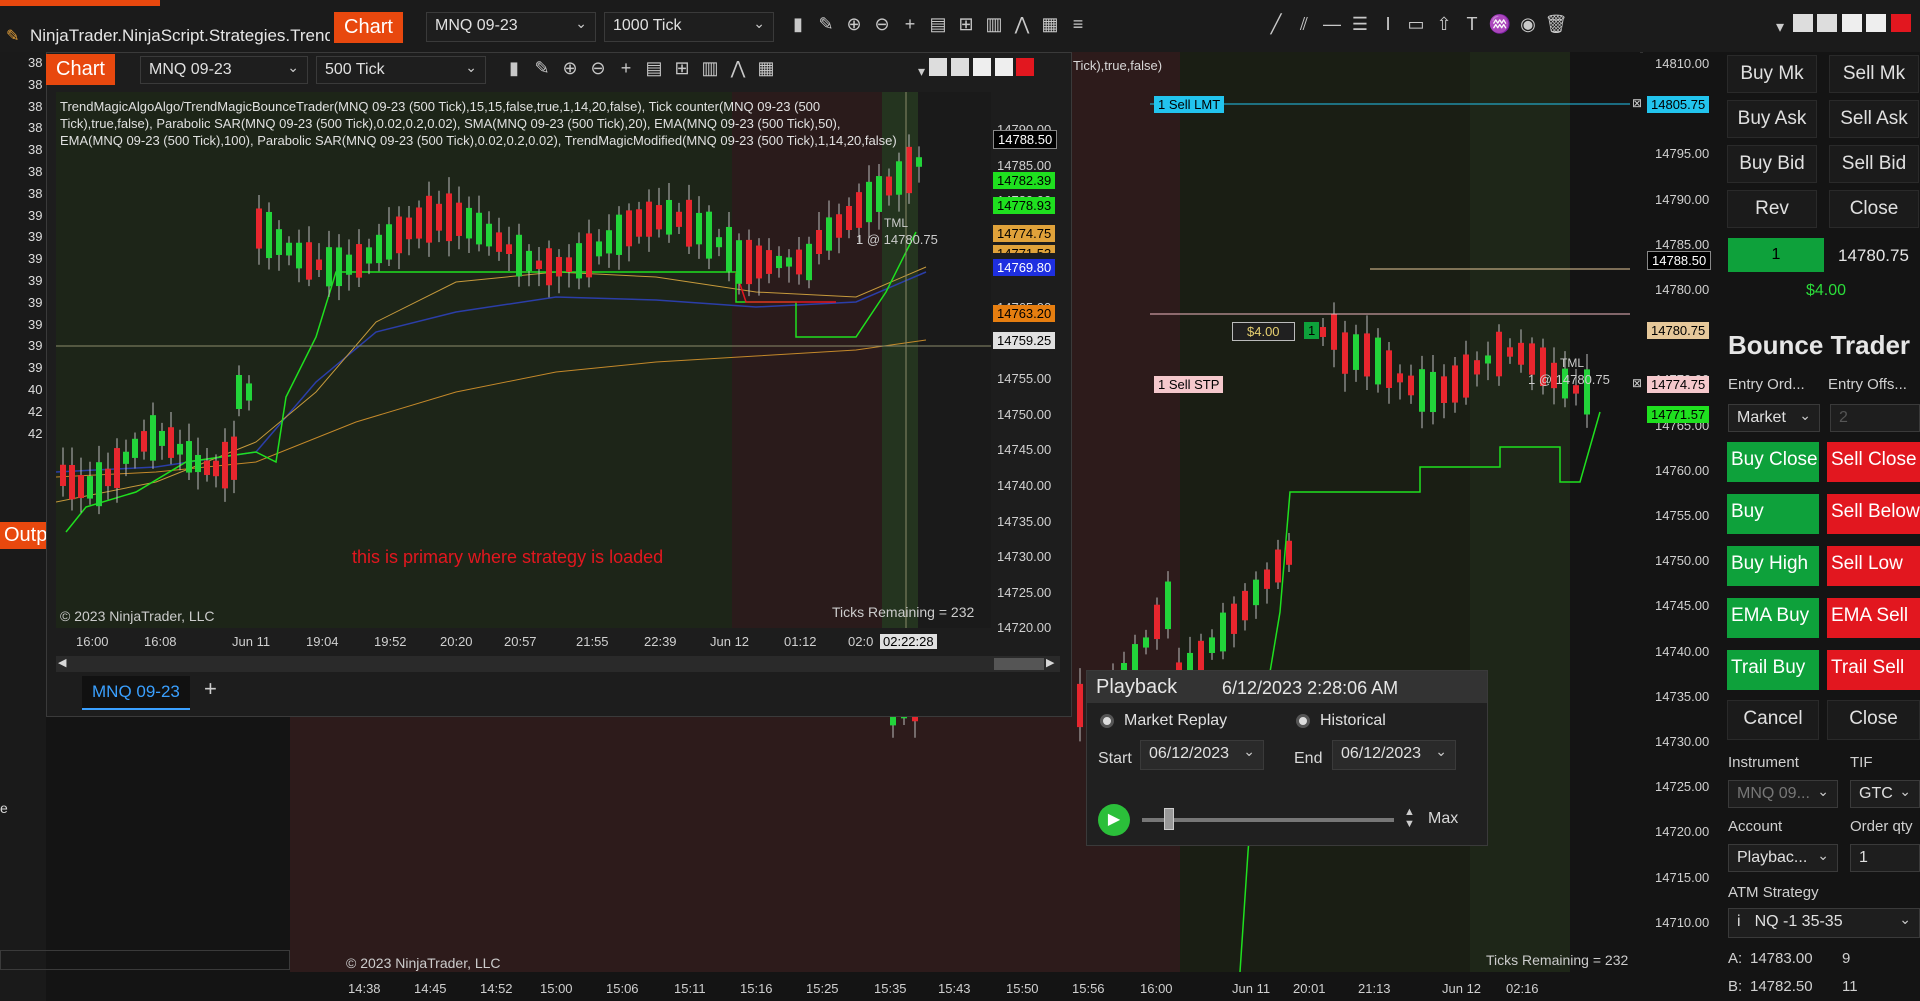 The width and height of the screenshot is (1920, 1001). I want to click on front-interval-select: 500 Tick ⌄, so click(401, 70).